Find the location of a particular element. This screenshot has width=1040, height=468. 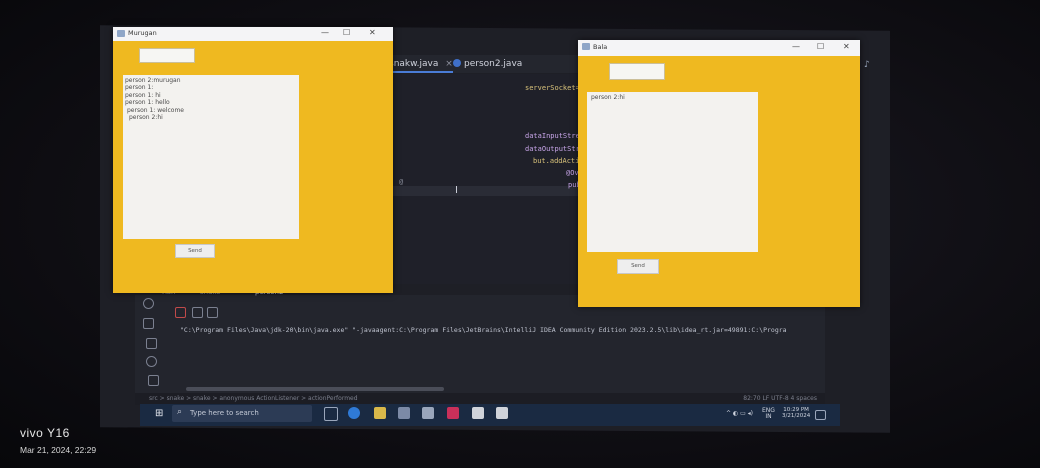

editor-tab-bar: snakw.java × person2.java is located at coordinates (485, 64).